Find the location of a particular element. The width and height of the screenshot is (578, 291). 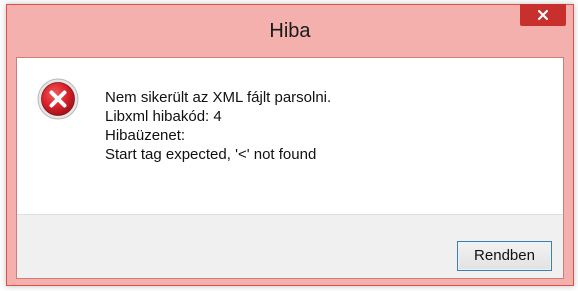

dialog-title: Hiba is located at coordinates (290, 31).